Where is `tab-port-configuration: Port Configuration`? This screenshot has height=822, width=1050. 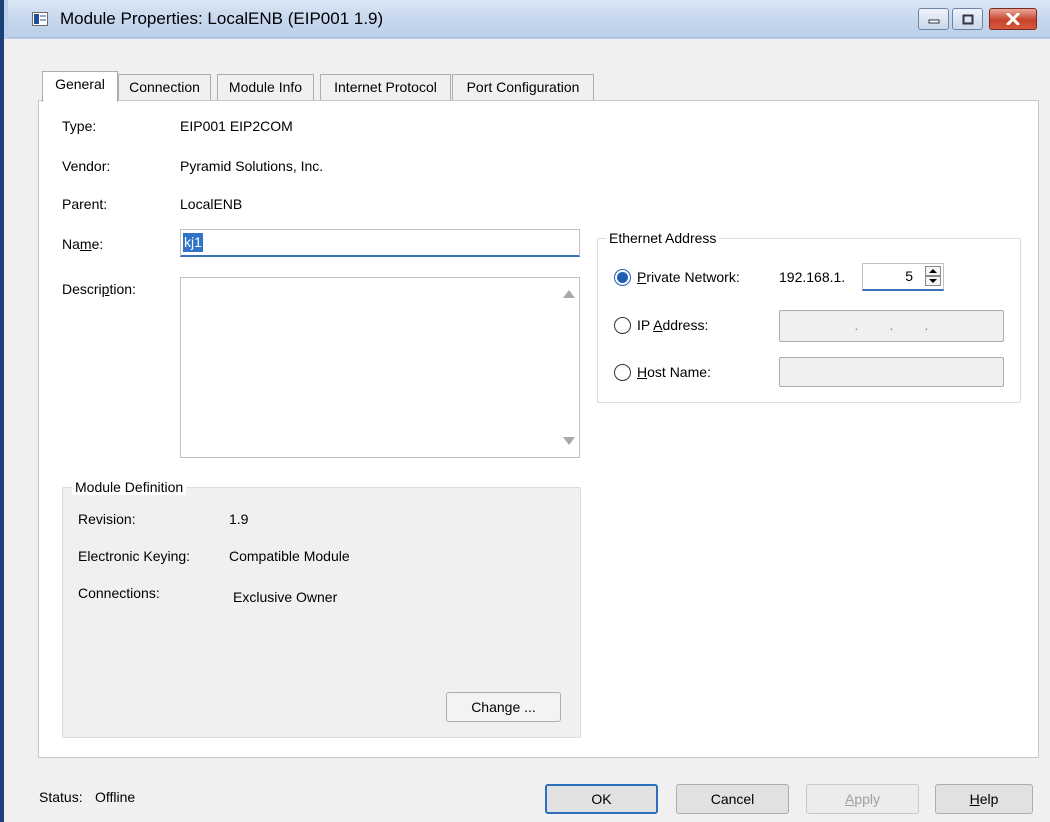 tab-port-configuration: Port Configuration is located at coordinates (523, 87).